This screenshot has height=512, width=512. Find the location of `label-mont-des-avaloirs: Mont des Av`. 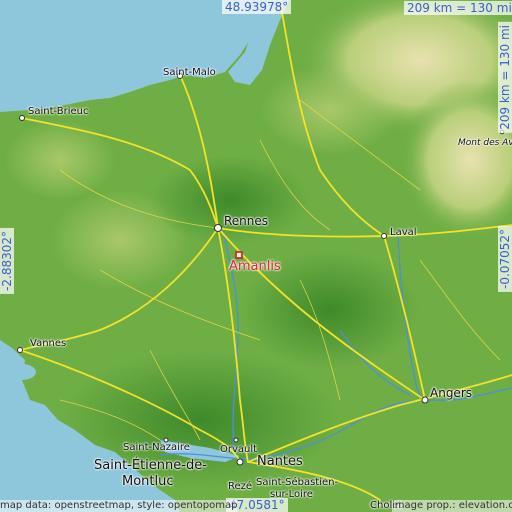

label-mont-des-avaloirs: Mont des Av is located at coordinates (485, 143).